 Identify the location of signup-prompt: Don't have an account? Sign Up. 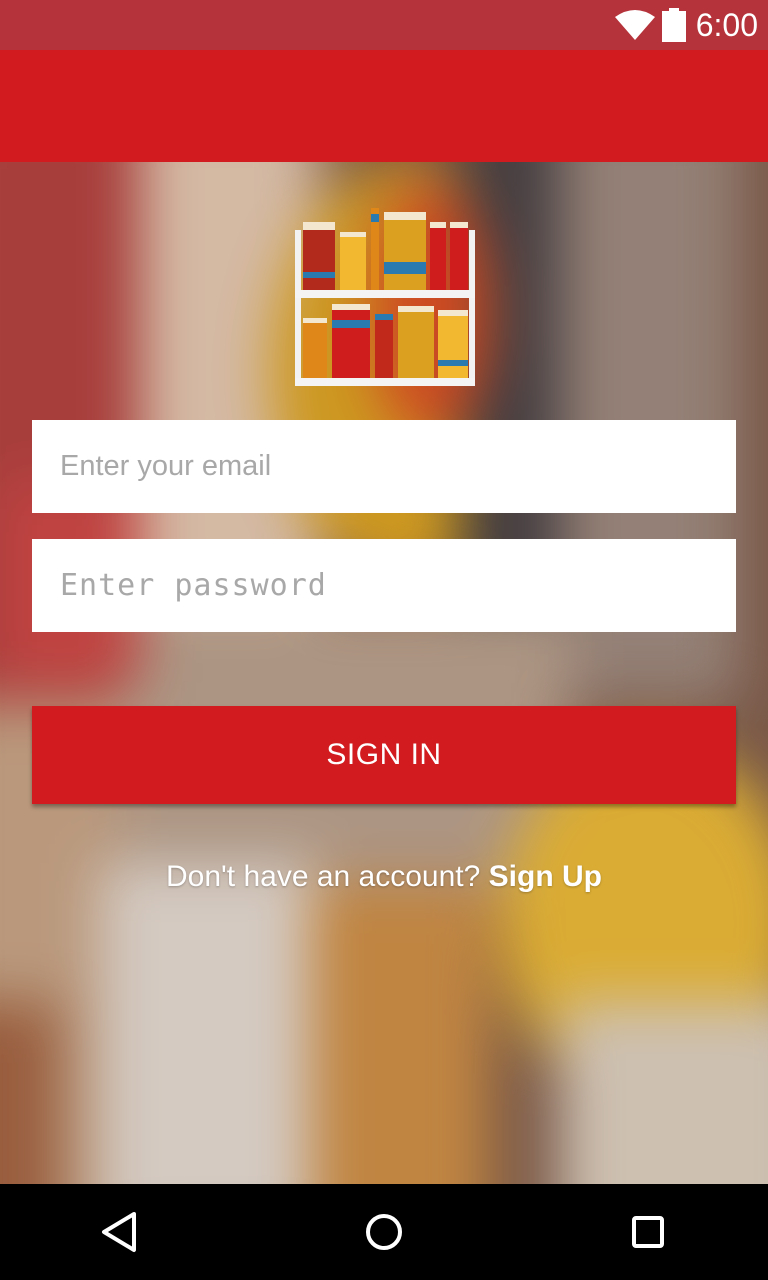
(384, 877).